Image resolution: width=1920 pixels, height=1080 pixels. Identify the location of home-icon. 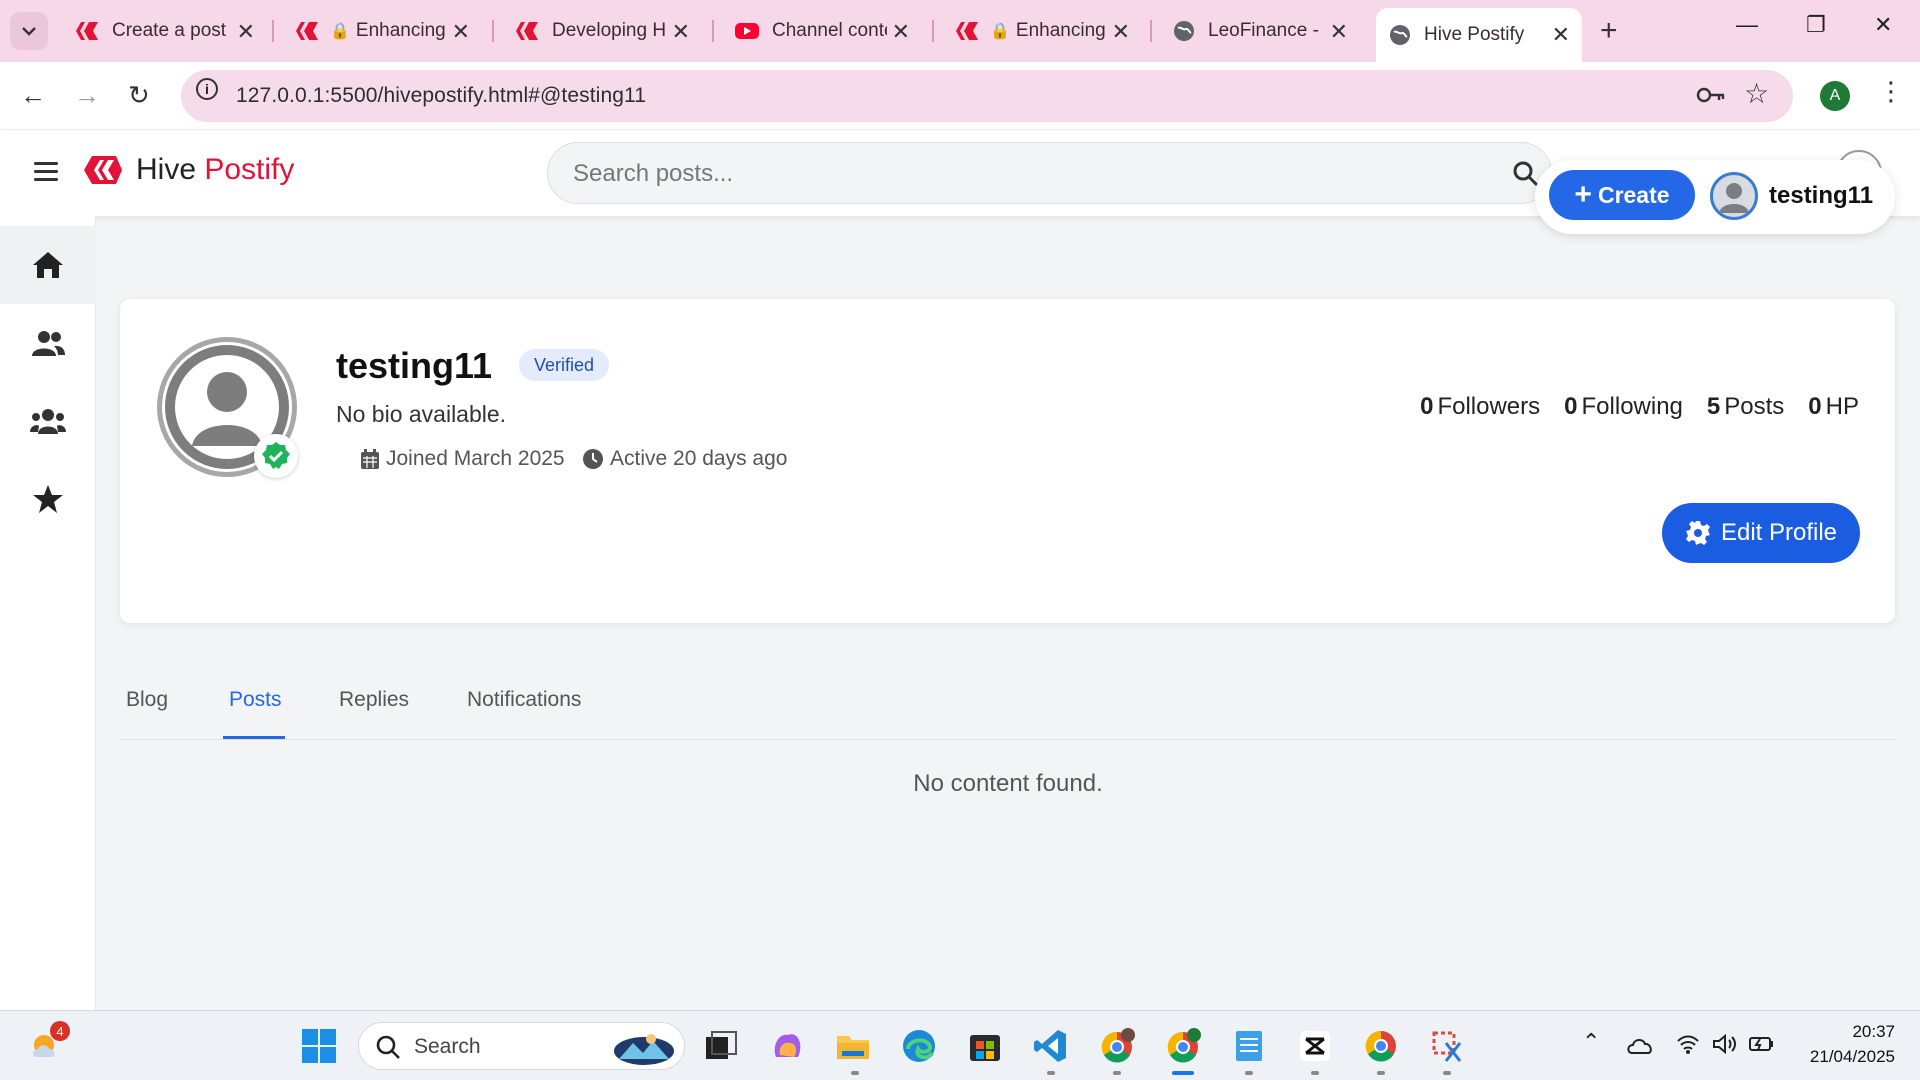
(48, 265).